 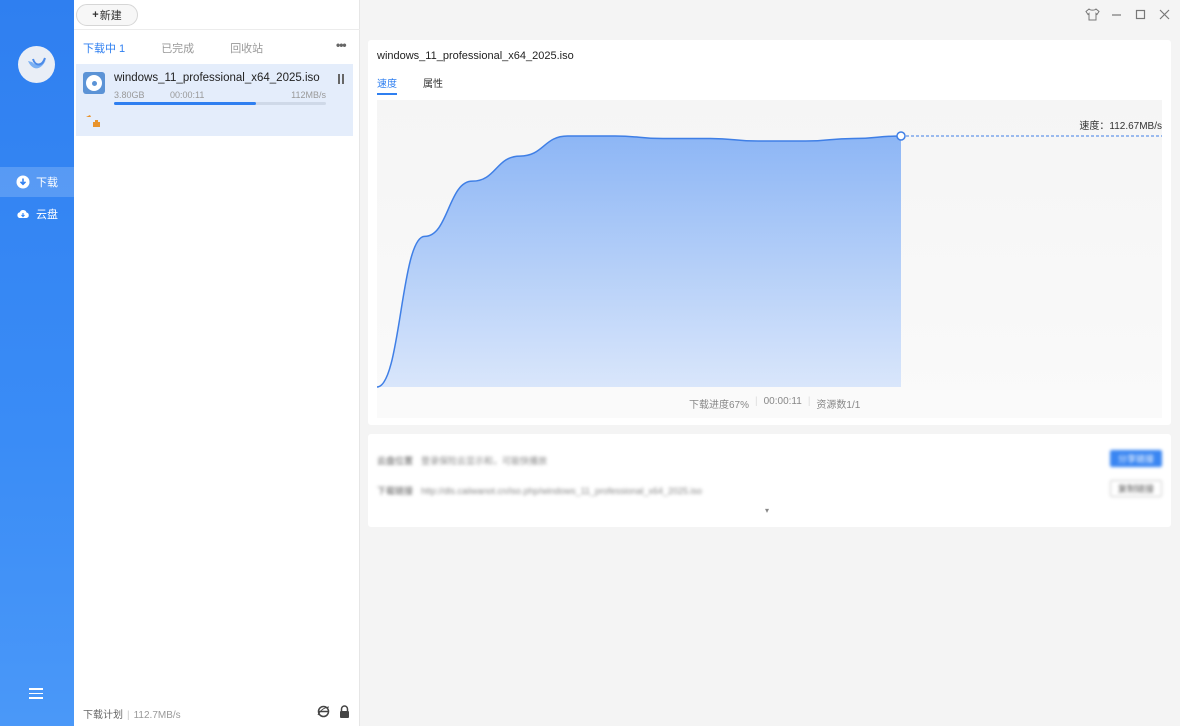 What do you see at coordinates (36, 64) in the screenshot?
I see `app-logo` at bounding box center [36, 64].